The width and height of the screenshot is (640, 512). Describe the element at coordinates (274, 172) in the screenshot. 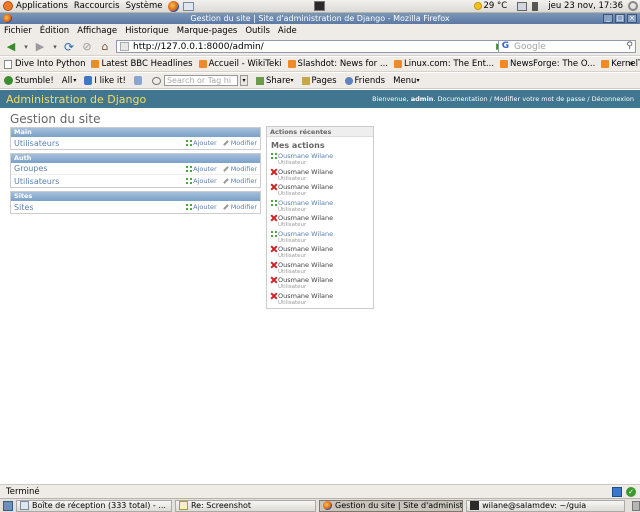

I see `delete-icon` at that location.